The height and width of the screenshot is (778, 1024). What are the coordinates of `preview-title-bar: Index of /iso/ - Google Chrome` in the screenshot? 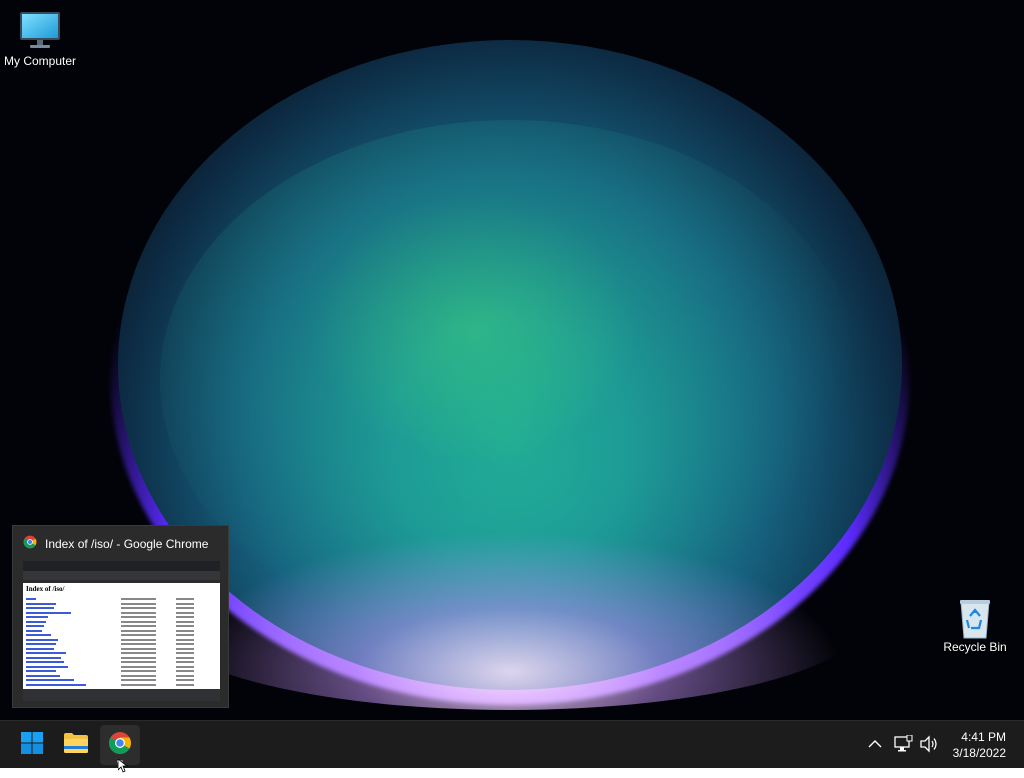 It's located at (115, 543).